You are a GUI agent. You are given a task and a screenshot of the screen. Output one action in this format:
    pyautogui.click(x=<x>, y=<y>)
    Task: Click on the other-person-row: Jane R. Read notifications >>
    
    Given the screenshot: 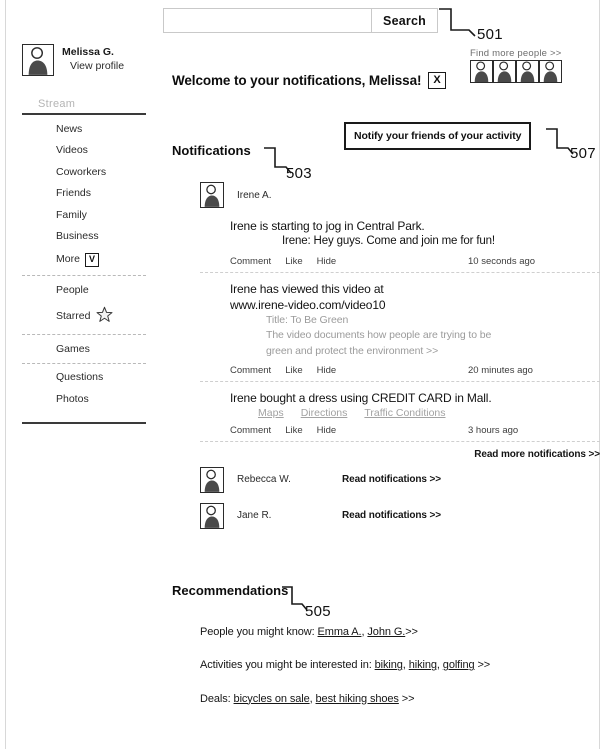 What is the action you would take?
    pyautogui.click(x=400, y=516)
    